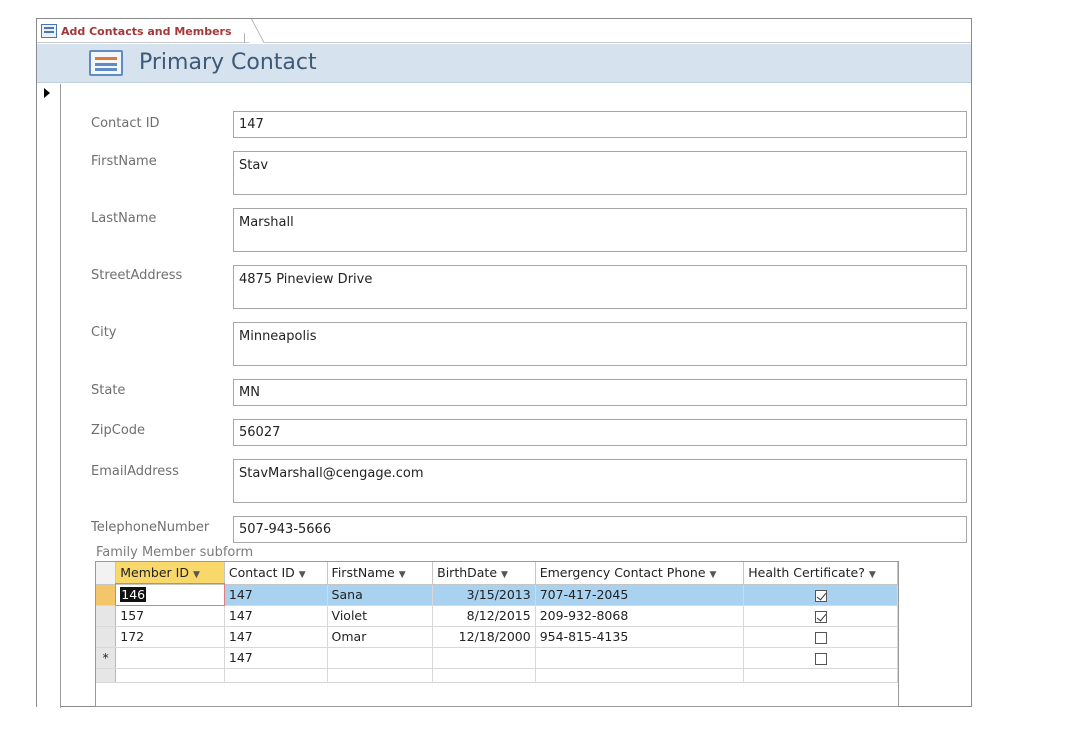 This screenshot has width=1070, height=733. I want to click on first-name-field: Stav, so click(600, 173).